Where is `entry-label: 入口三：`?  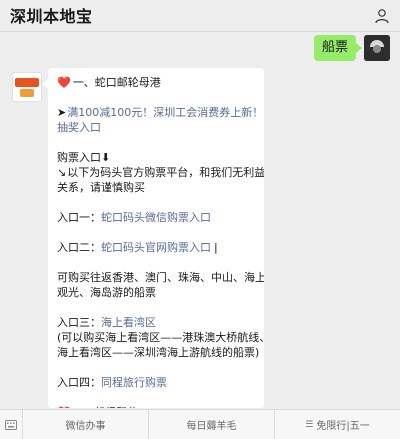
entry-label: 入口三： is located at coordinates (79, 322).